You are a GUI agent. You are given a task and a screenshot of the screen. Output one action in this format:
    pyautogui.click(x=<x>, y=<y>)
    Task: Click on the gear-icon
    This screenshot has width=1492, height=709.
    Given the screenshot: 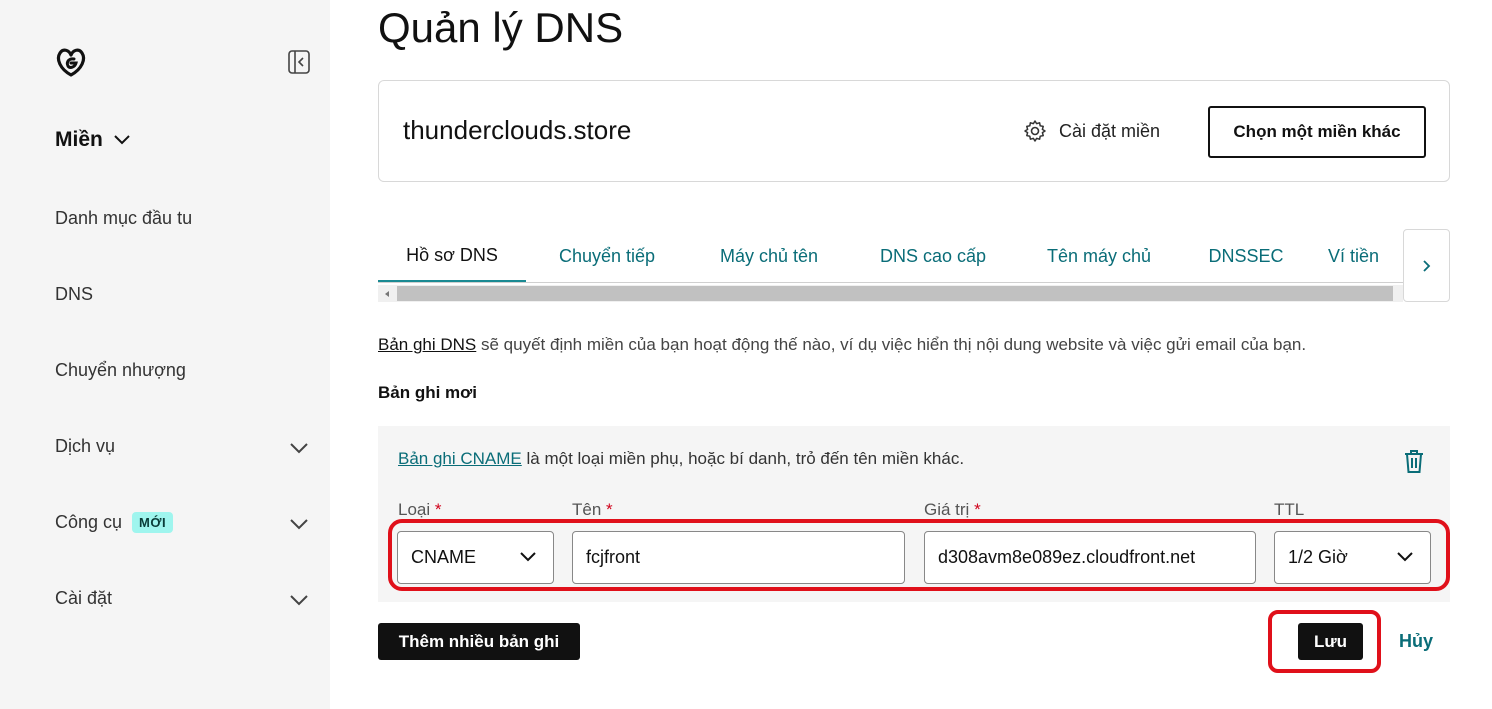 What is the action you would take?
    pyautogui.click(x=1035, y=131)
    